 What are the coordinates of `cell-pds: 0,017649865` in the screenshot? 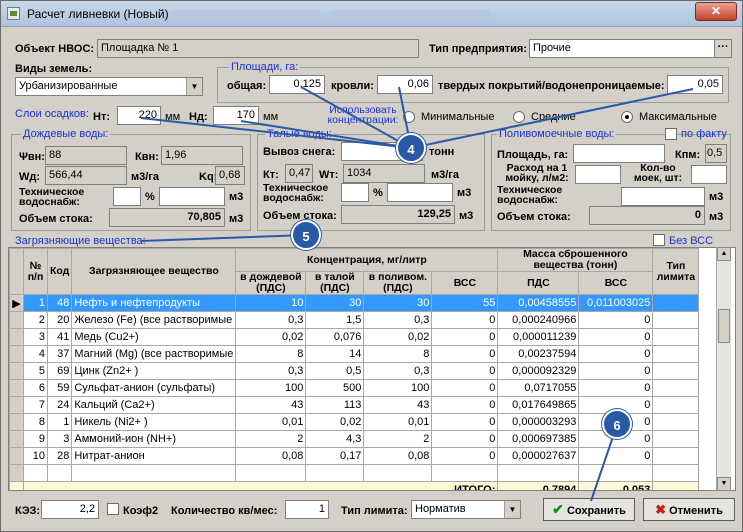 It's located at (538, 405).